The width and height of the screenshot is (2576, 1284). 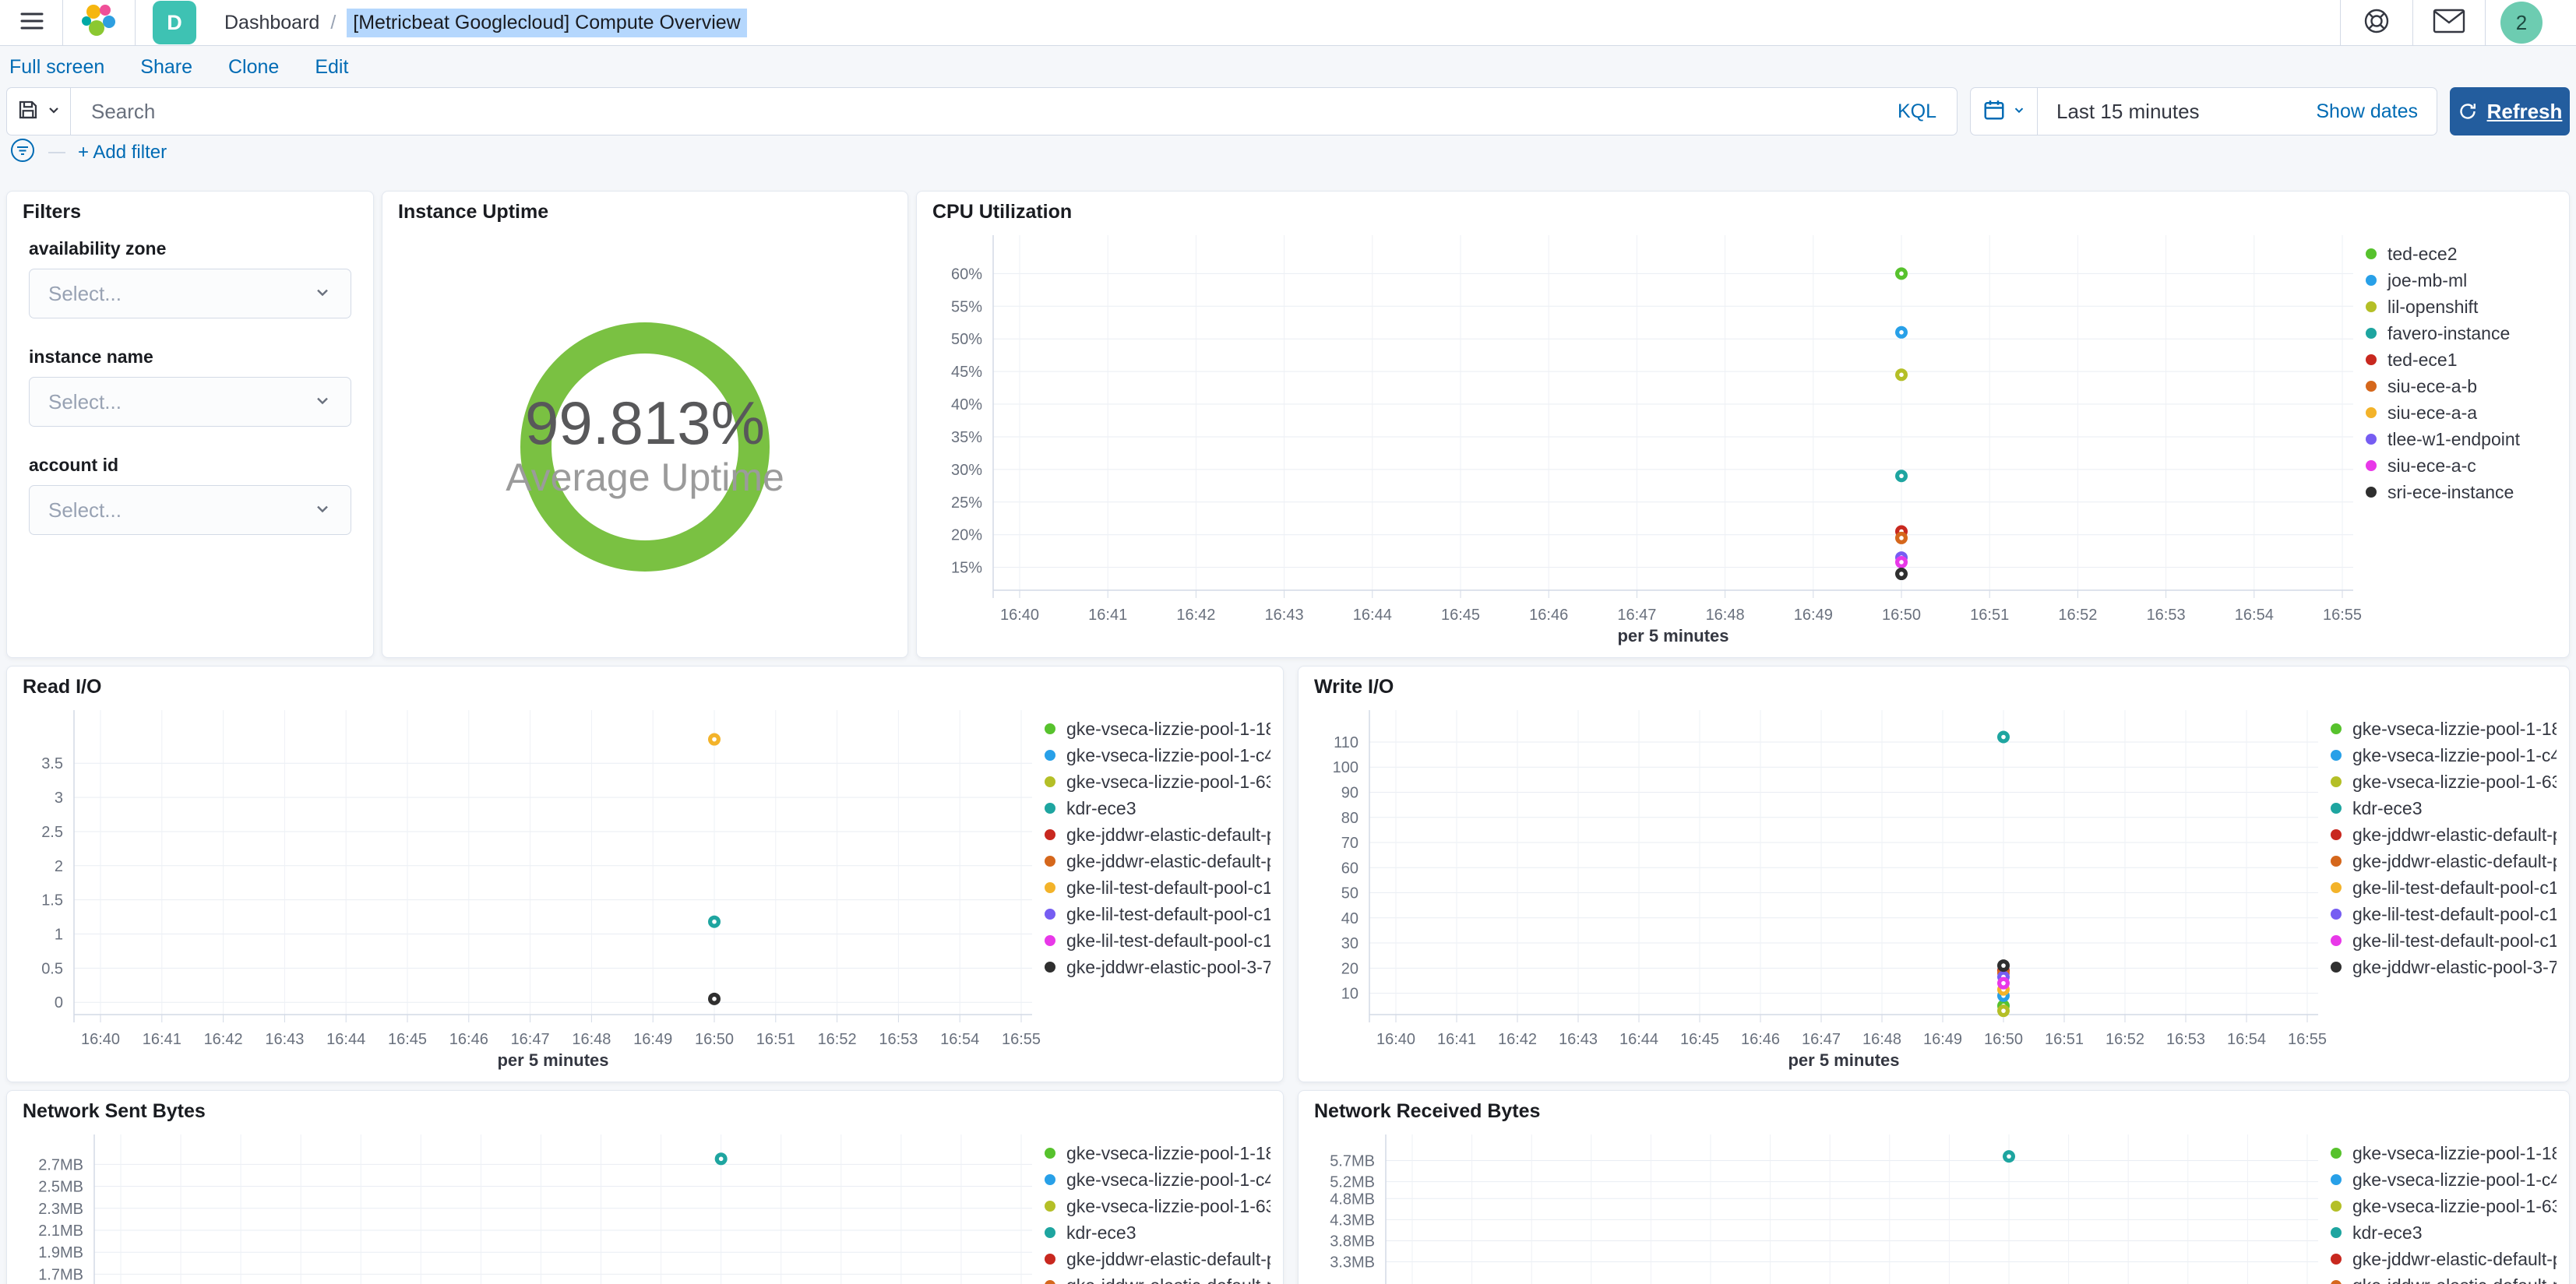 I want to click on toolbar-link-share: Share, so click(x=166, y=67).